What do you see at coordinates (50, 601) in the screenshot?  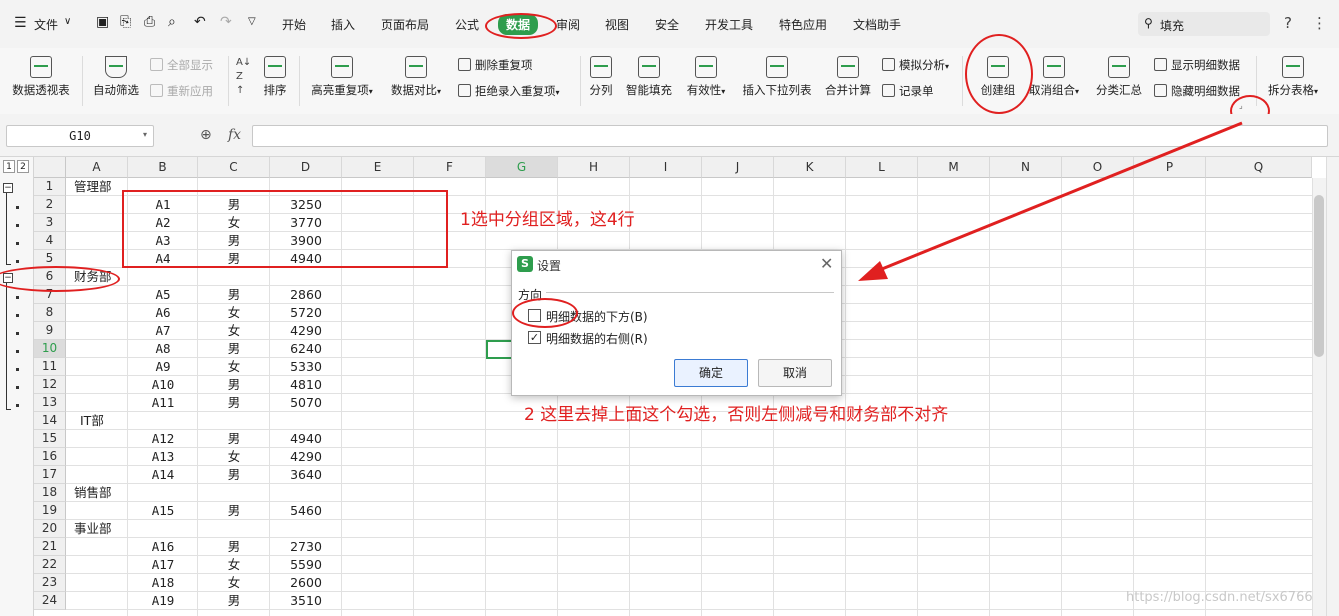 I see `row-header-24: 24` at bounding box center [50, 601].